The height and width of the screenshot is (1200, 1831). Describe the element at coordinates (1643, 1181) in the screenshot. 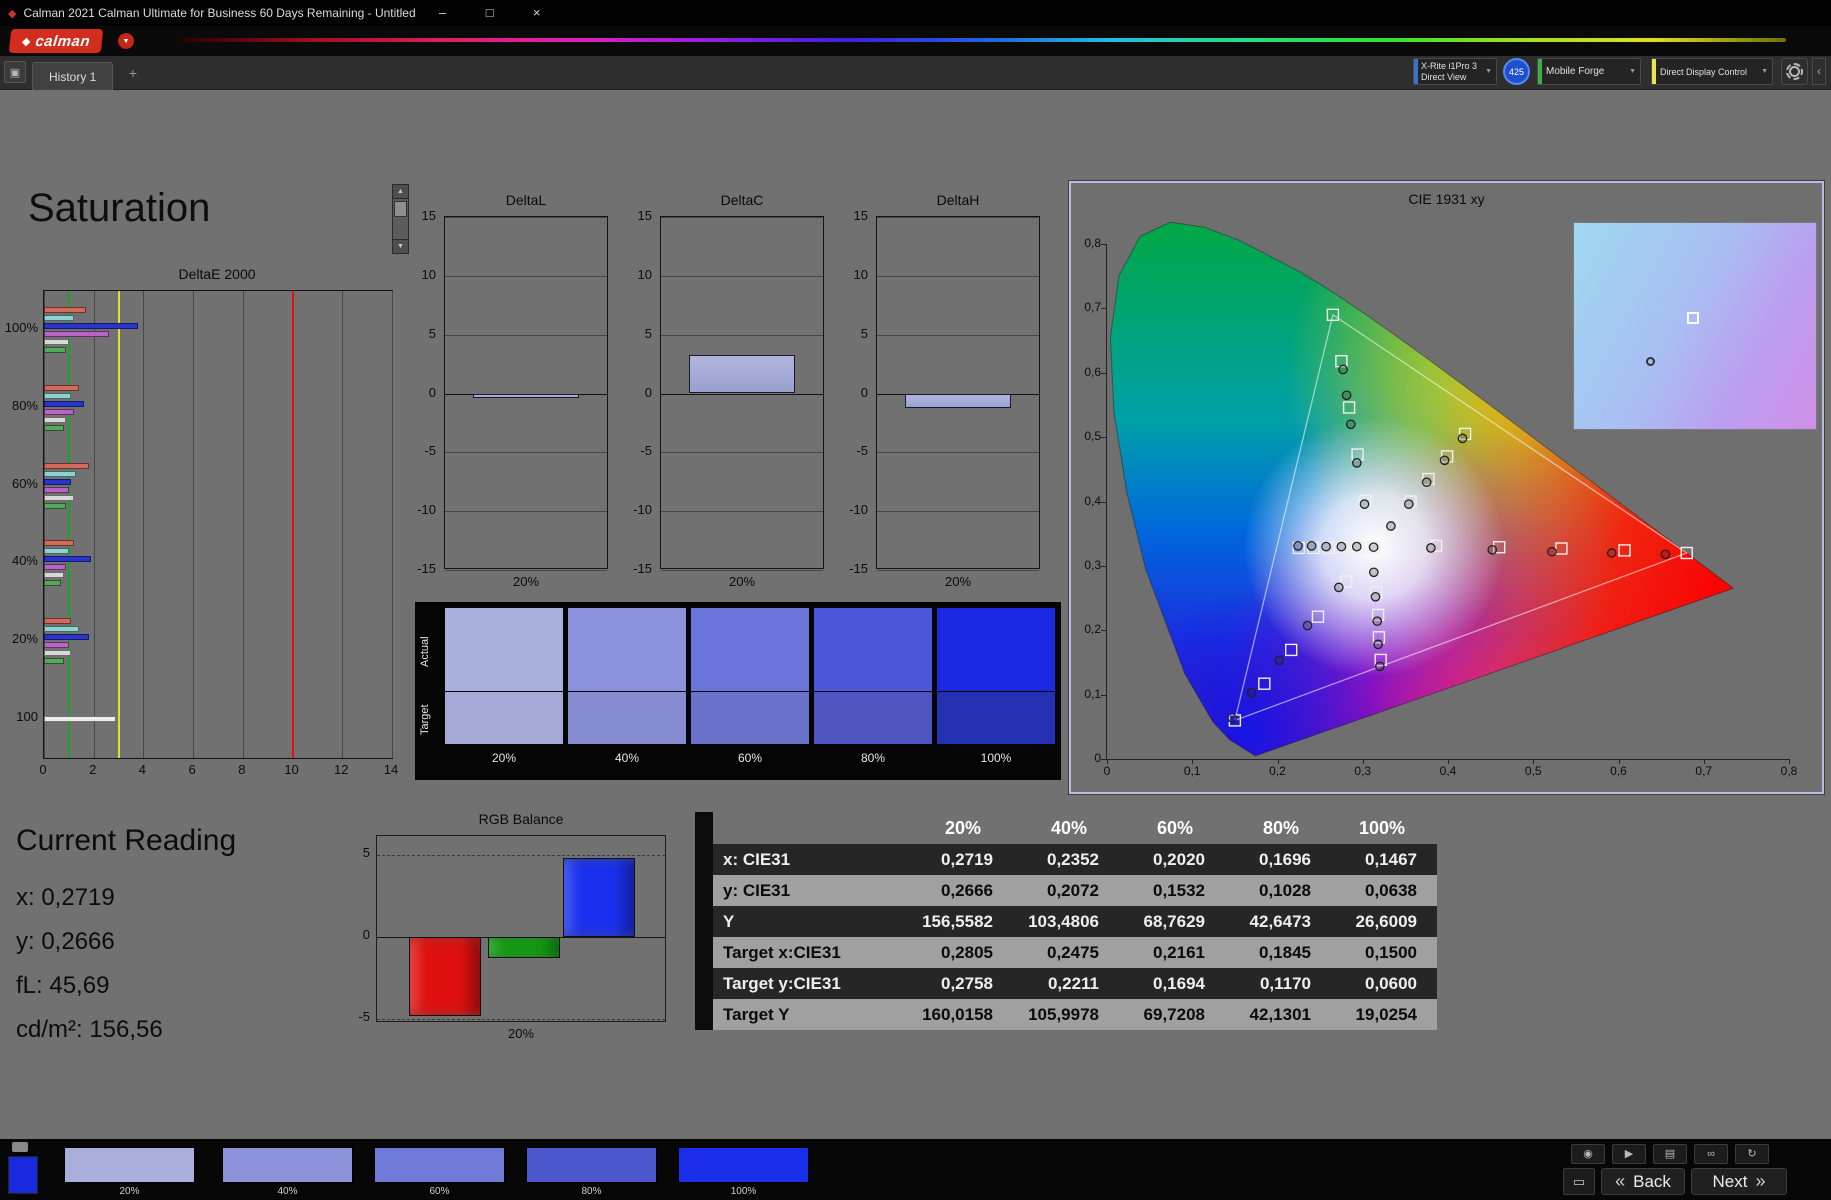

I see `back-button: « Back` at that location.